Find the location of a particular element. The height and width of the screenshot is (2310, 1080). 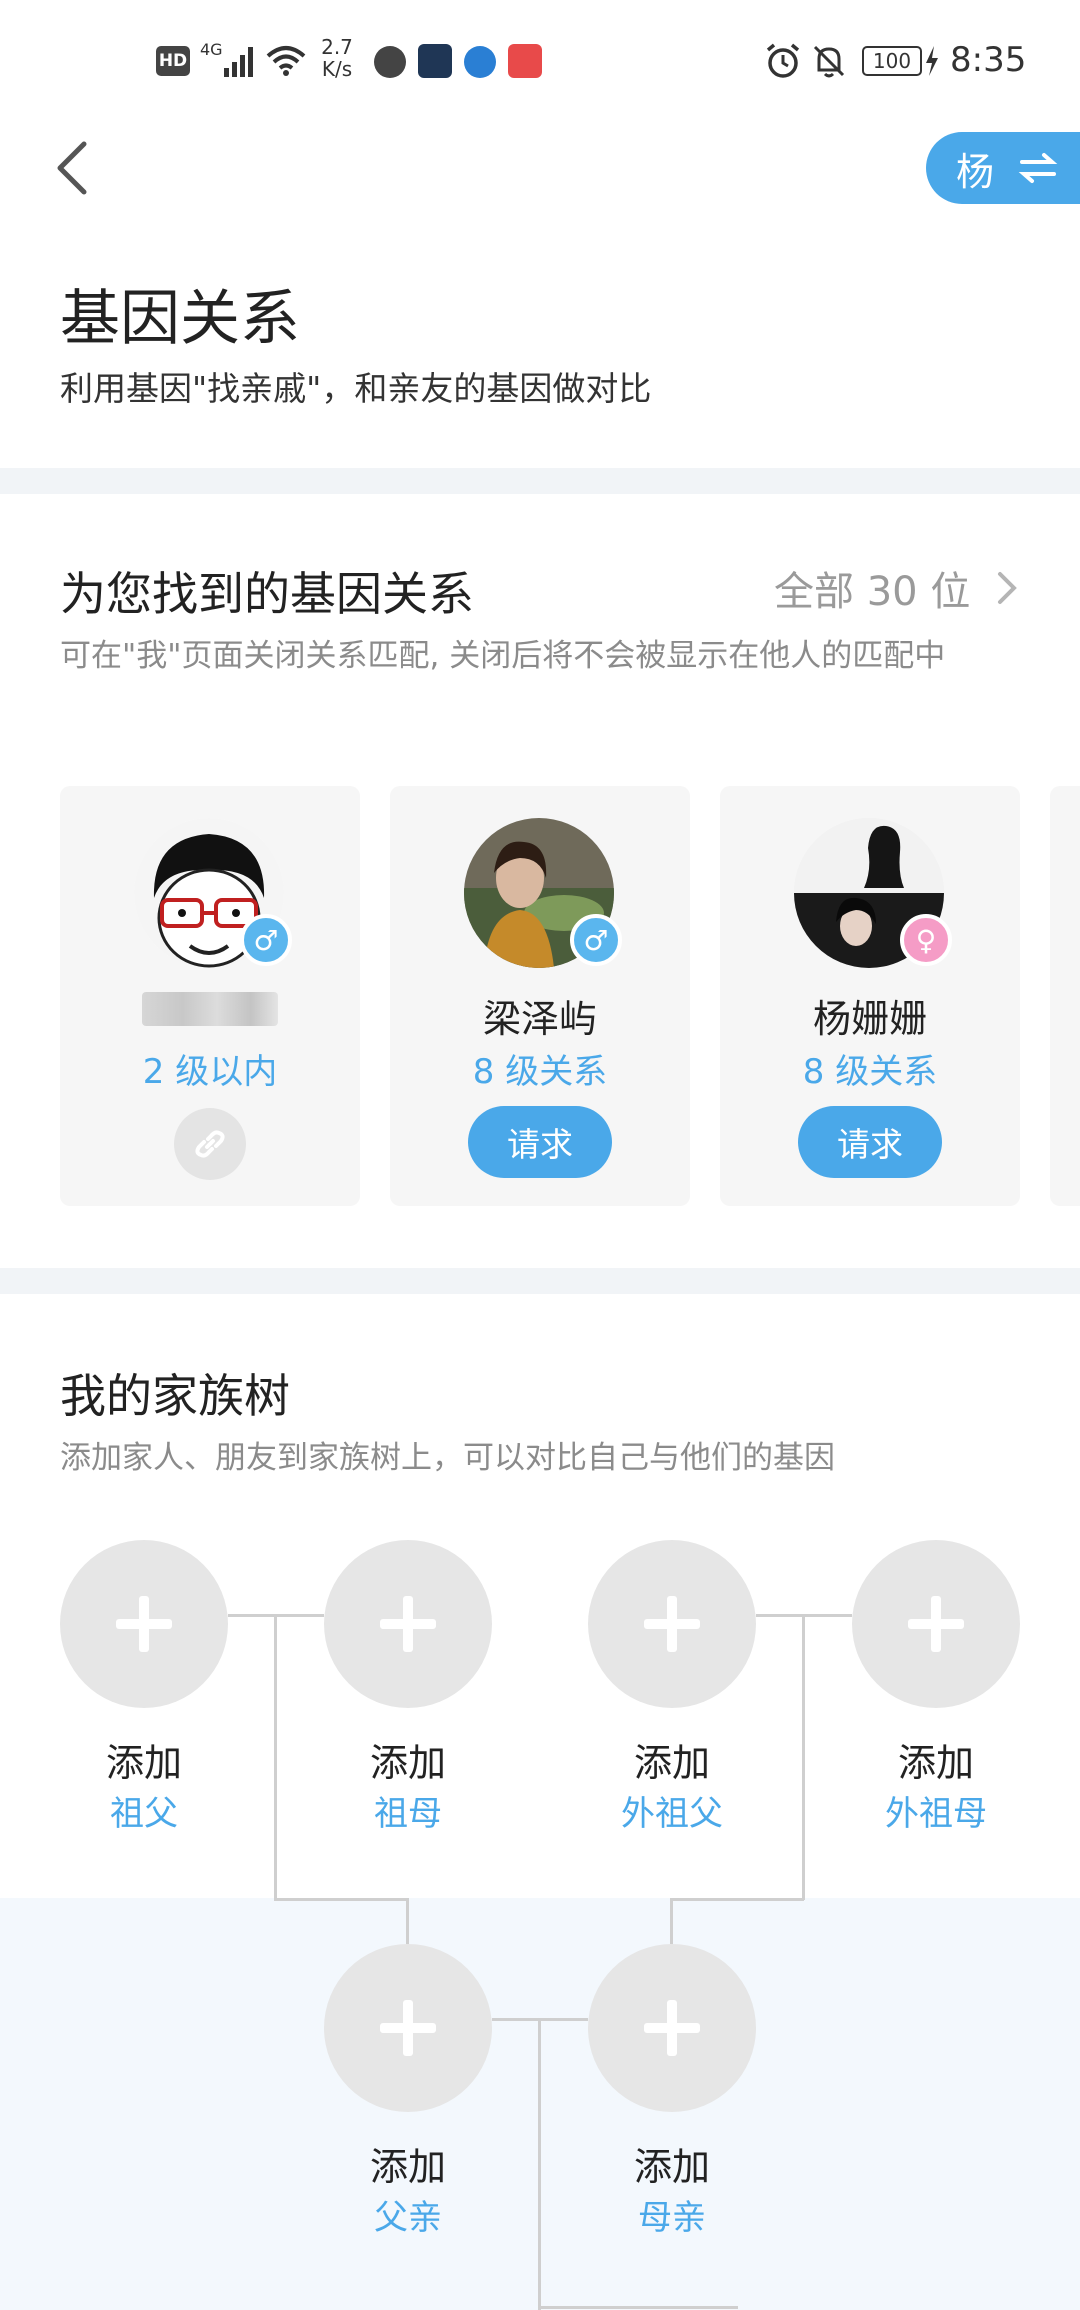

matches-description: 可在"我"页面关闭关系匹配, 关闭后将不会被显示在他人的匹配中 is located at coordinates (503, 656).